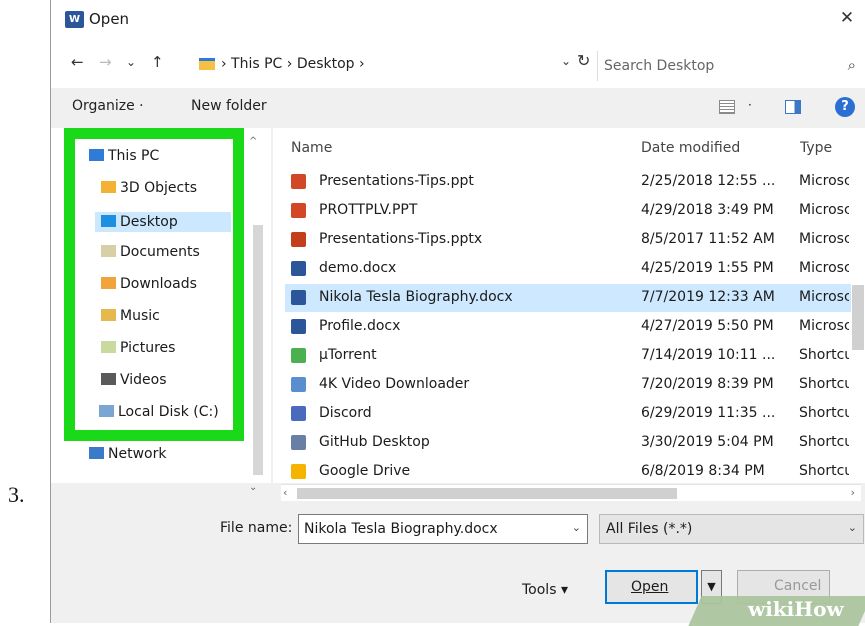 Image resolution: width=865 pixels, height=626 pixels. Describe the element at coordinates (793, 107) in the screenshot. I see `preview-pane-icon` at that location.